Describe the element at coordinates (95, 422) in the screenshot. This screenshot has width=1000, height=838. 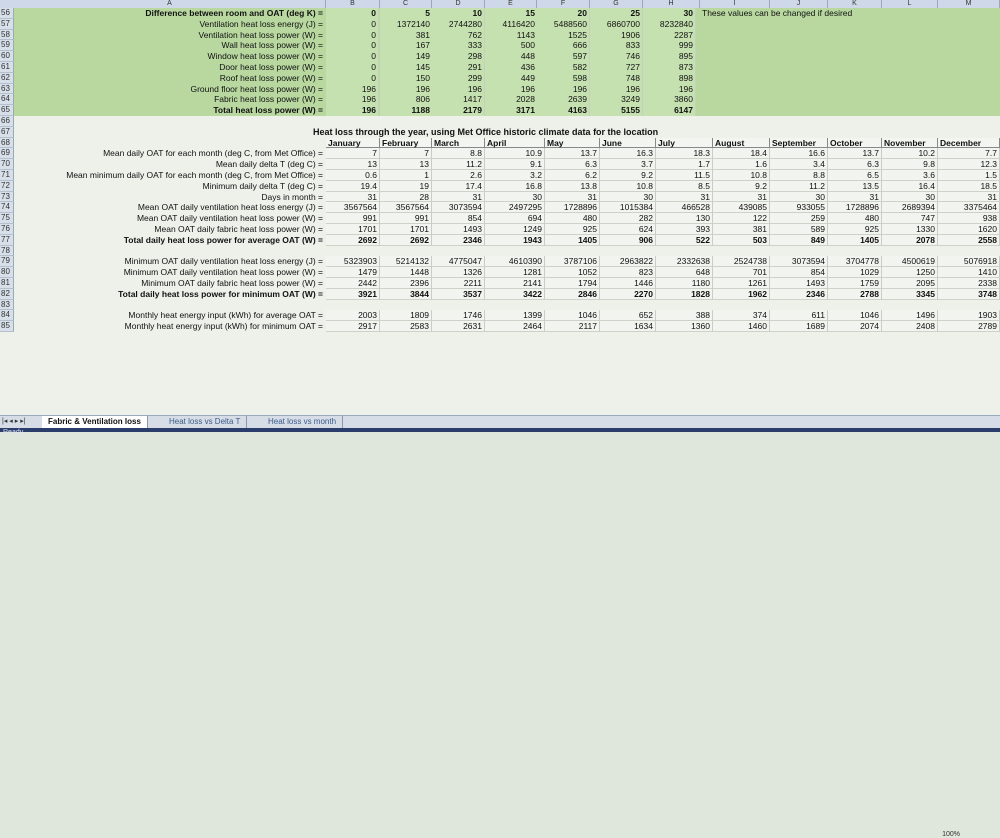
I see `tab-fabric-ventilation: Fabric & Ventilation loss` at that location.